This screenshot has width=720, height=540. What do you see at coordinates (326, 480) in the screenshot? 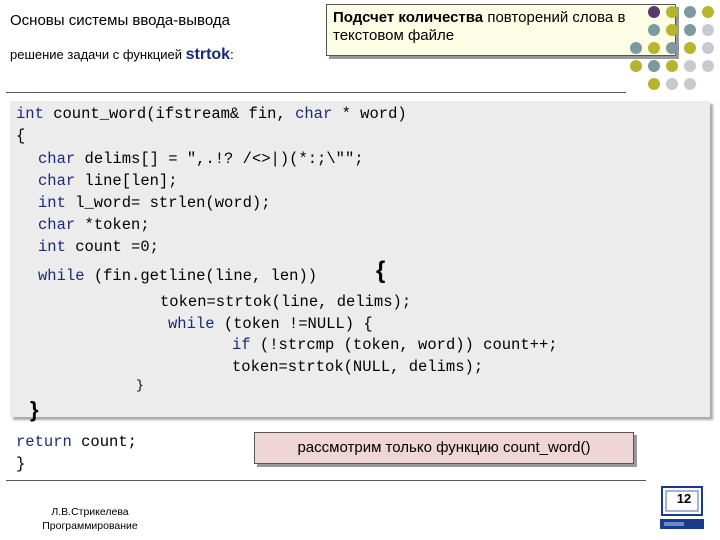
I see `footer-divider` at bounding box center [326, 480].